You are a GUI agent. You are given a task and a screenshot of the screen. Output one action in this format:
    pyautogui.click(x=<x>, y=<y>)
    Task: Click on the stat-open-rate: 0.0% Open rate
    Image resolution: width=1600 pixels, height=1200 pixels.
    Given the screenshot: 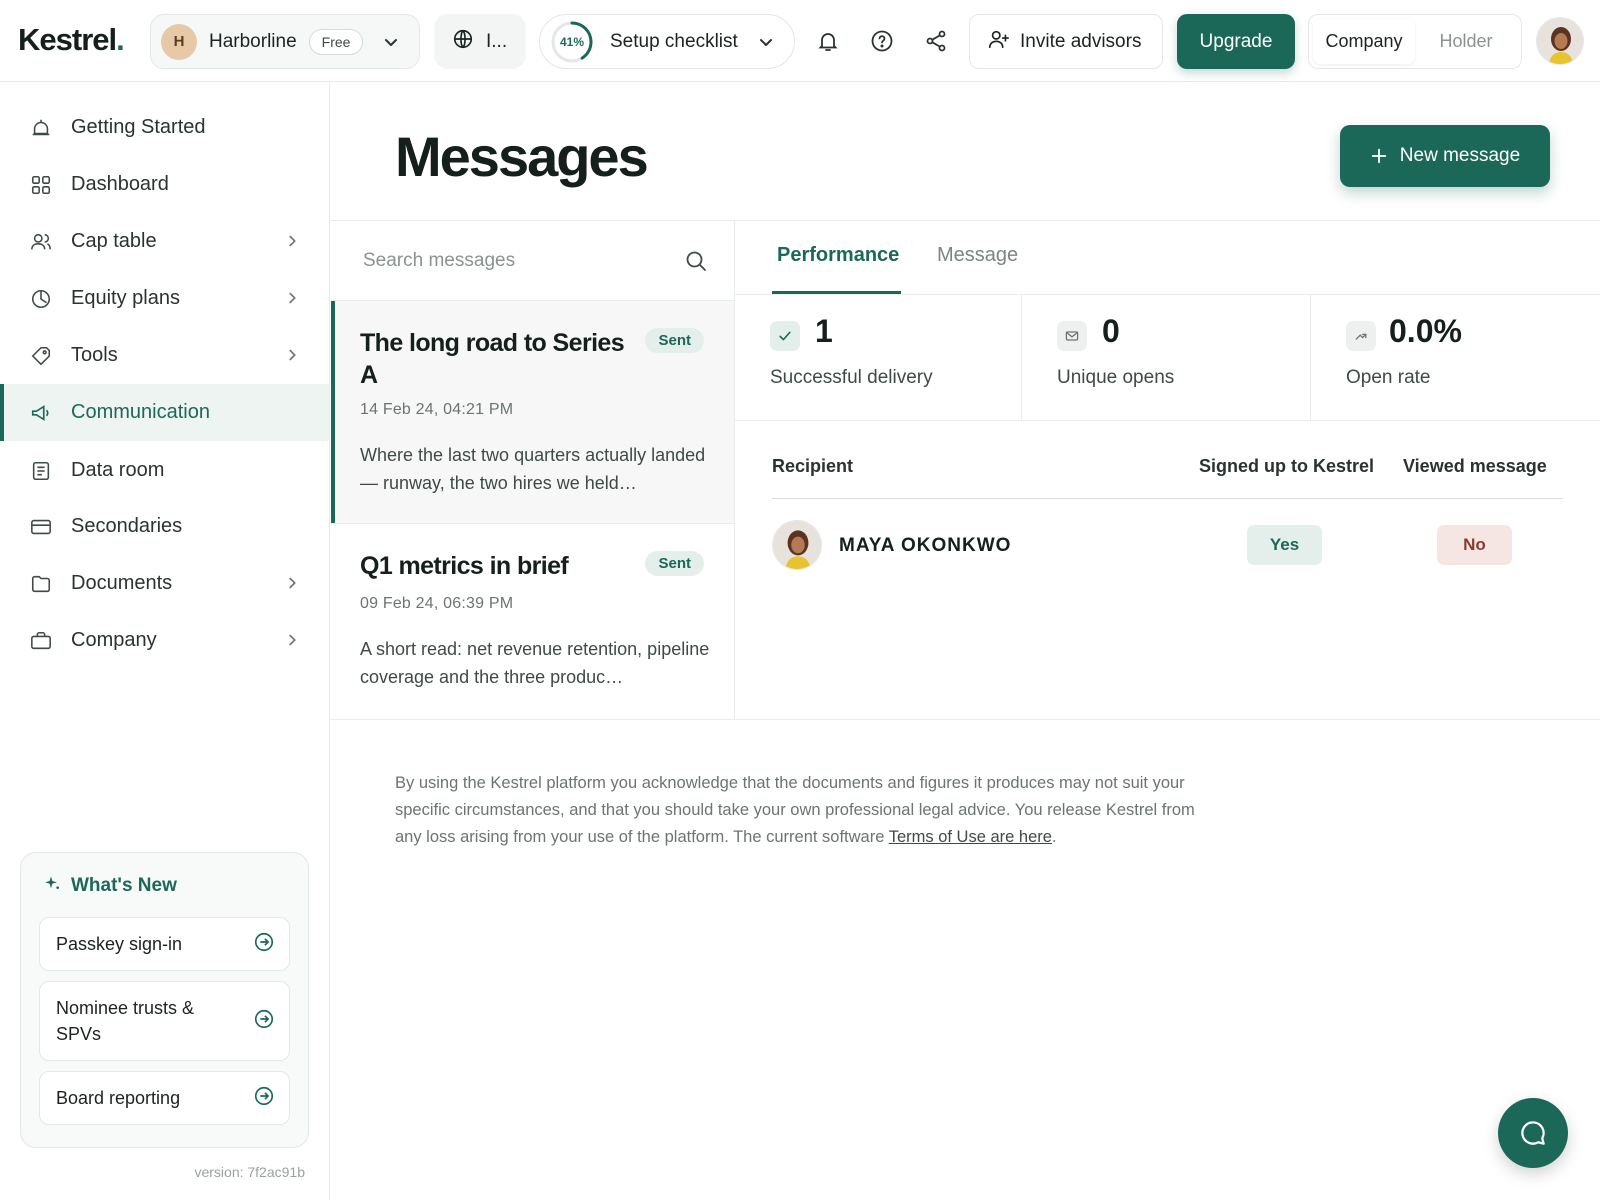 What is the action you would take?
    pyautogui.click(x=1455, y=358)
    